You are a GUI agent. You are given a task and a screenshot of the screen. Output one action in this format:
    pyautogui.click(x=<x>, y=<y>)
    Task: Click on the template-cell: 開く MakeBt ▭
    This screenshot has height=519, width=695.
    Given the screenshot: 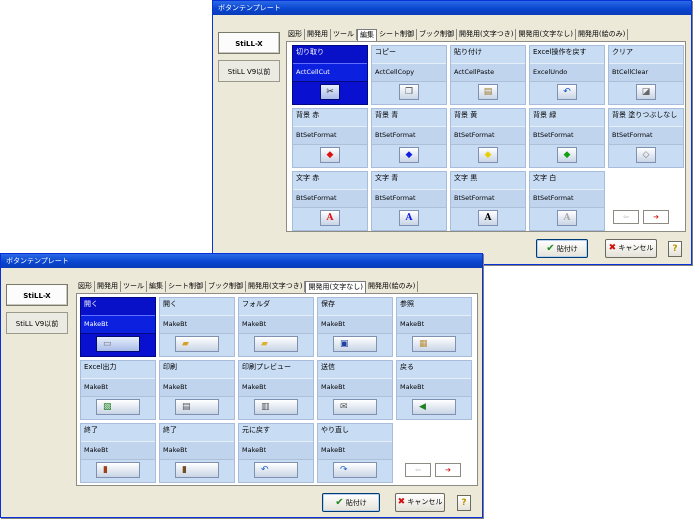 What is the action you would take?
    pyautogui.click(x=118, y=327)
    